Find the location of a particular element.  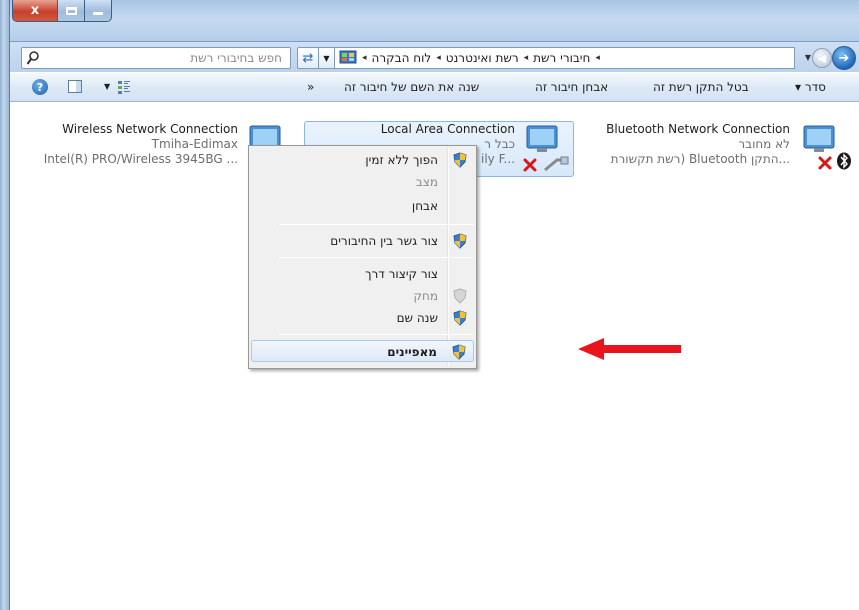

search-placeholder: חפש בחיבורי רשת is located at coordinates (236, 58).